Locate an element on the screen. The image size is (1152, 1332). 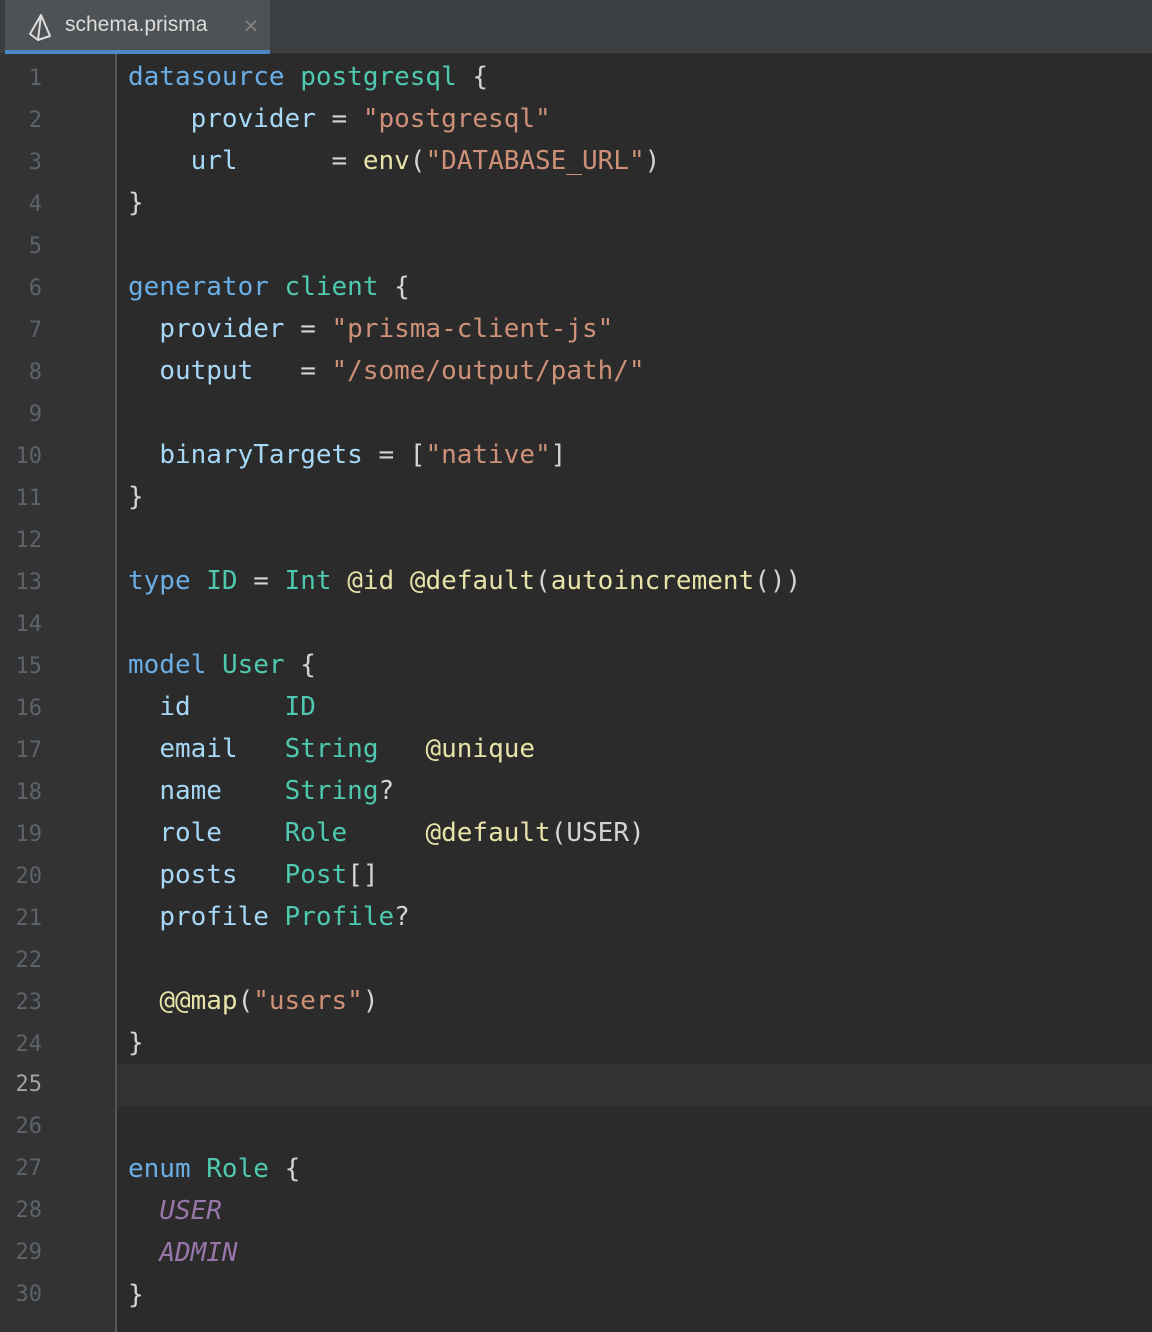
code-line-23: @@map("users") is located at coordinates (253, 1001).